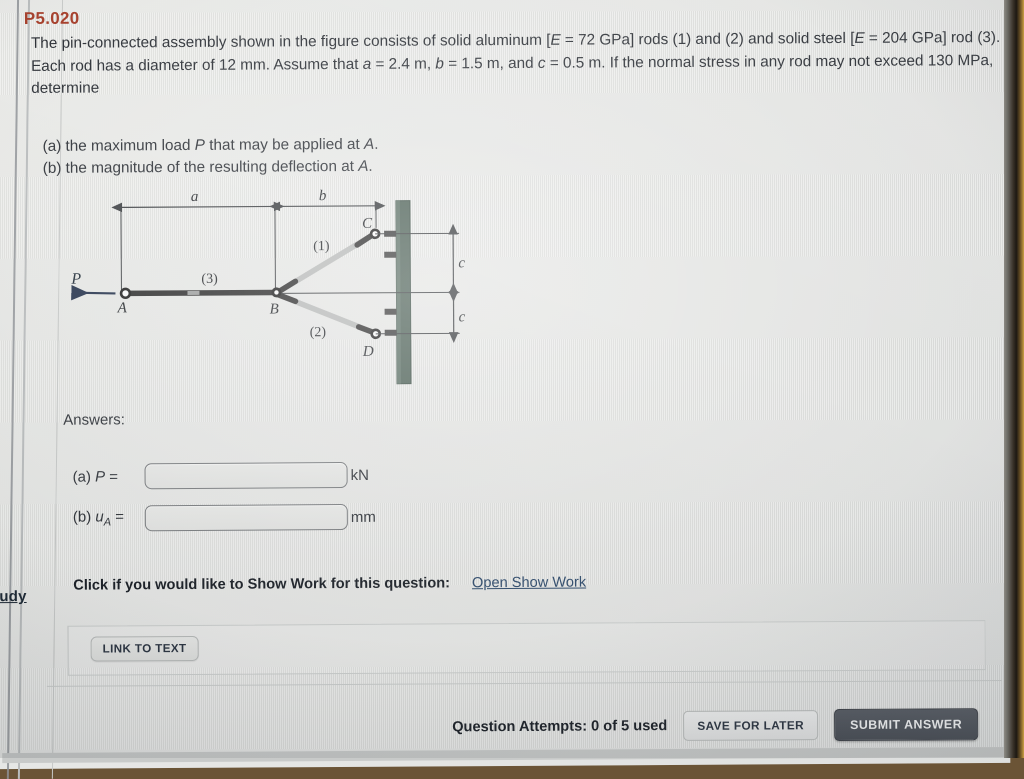 The image size is (1024, 779). I want to click on answer-a-symbol: P, so click(100, 476).